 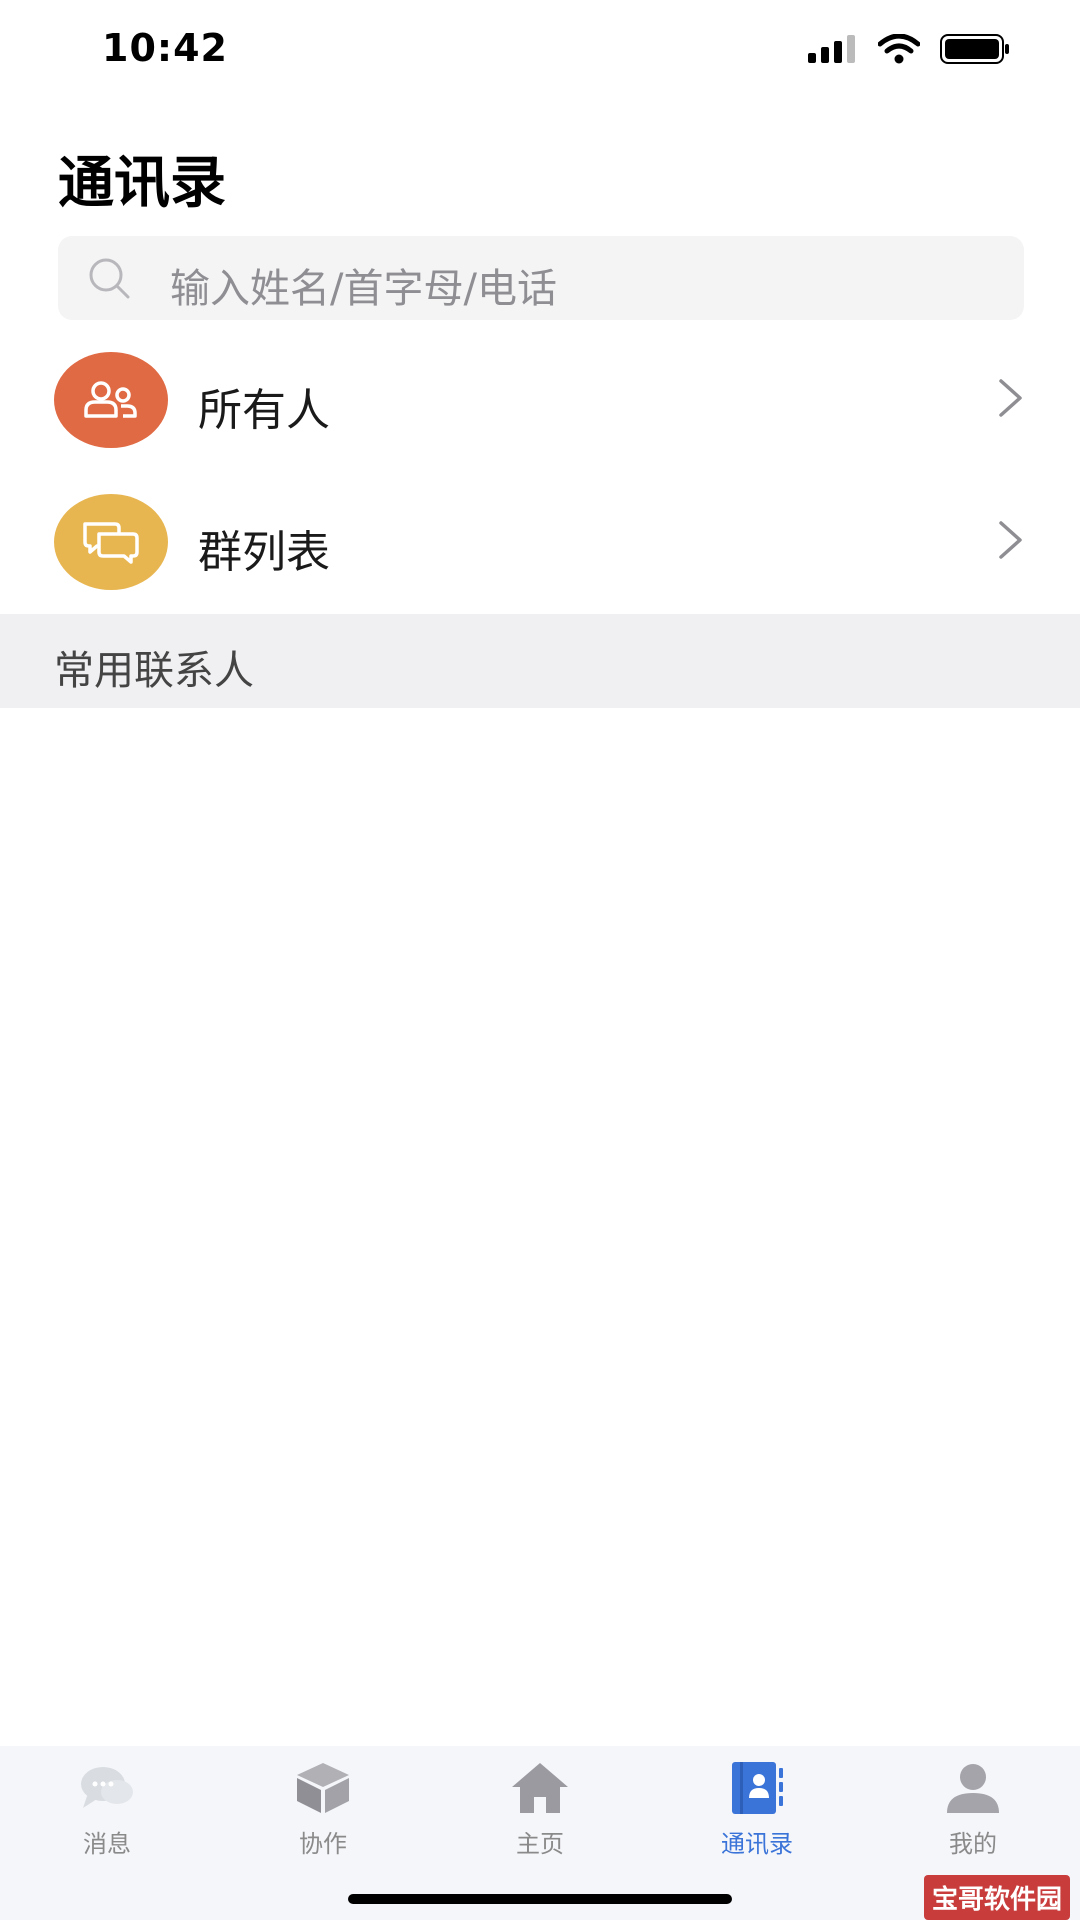 What do you see at coordinates (111, 400) in the screenshot?
I see `people-icon` at bounding box center [111, 400].